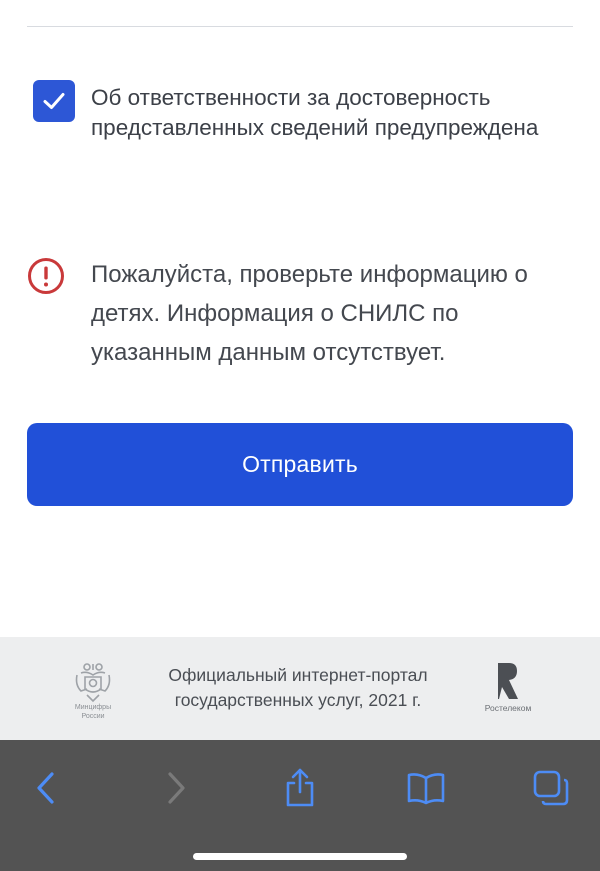  I want to click on eagle-emblem-icon, so click(93, 683).